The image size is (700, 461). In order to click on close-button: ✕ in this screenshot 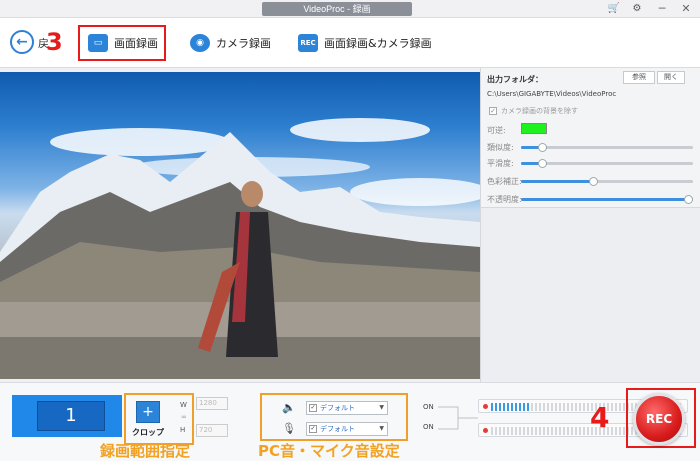, I will do `click(686, 9)`.